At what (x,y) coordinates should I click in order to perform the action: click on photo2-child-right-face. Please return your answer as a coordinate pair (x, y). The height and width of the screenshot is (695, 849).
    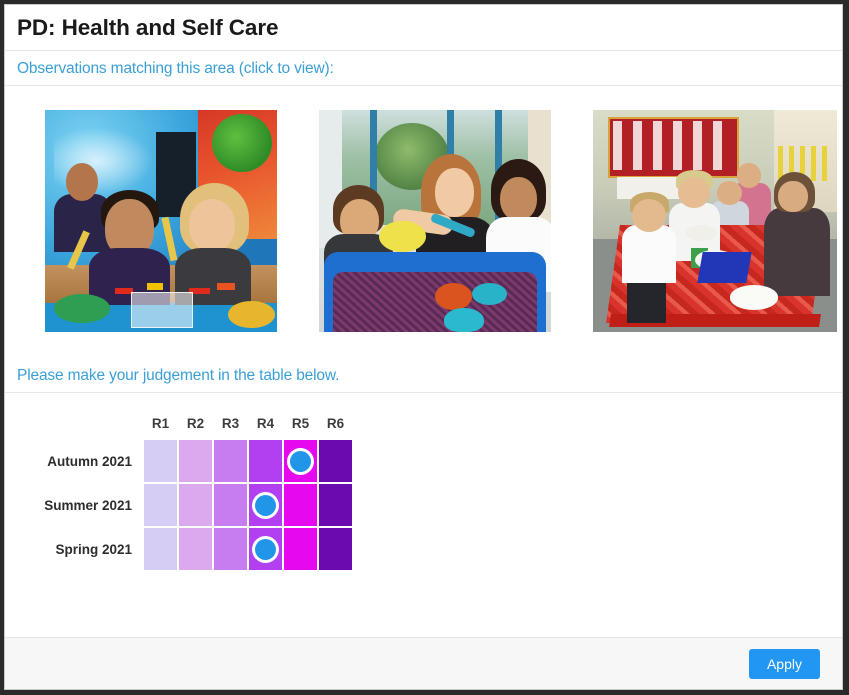
    Looking at the image, I should click on (518, 198).